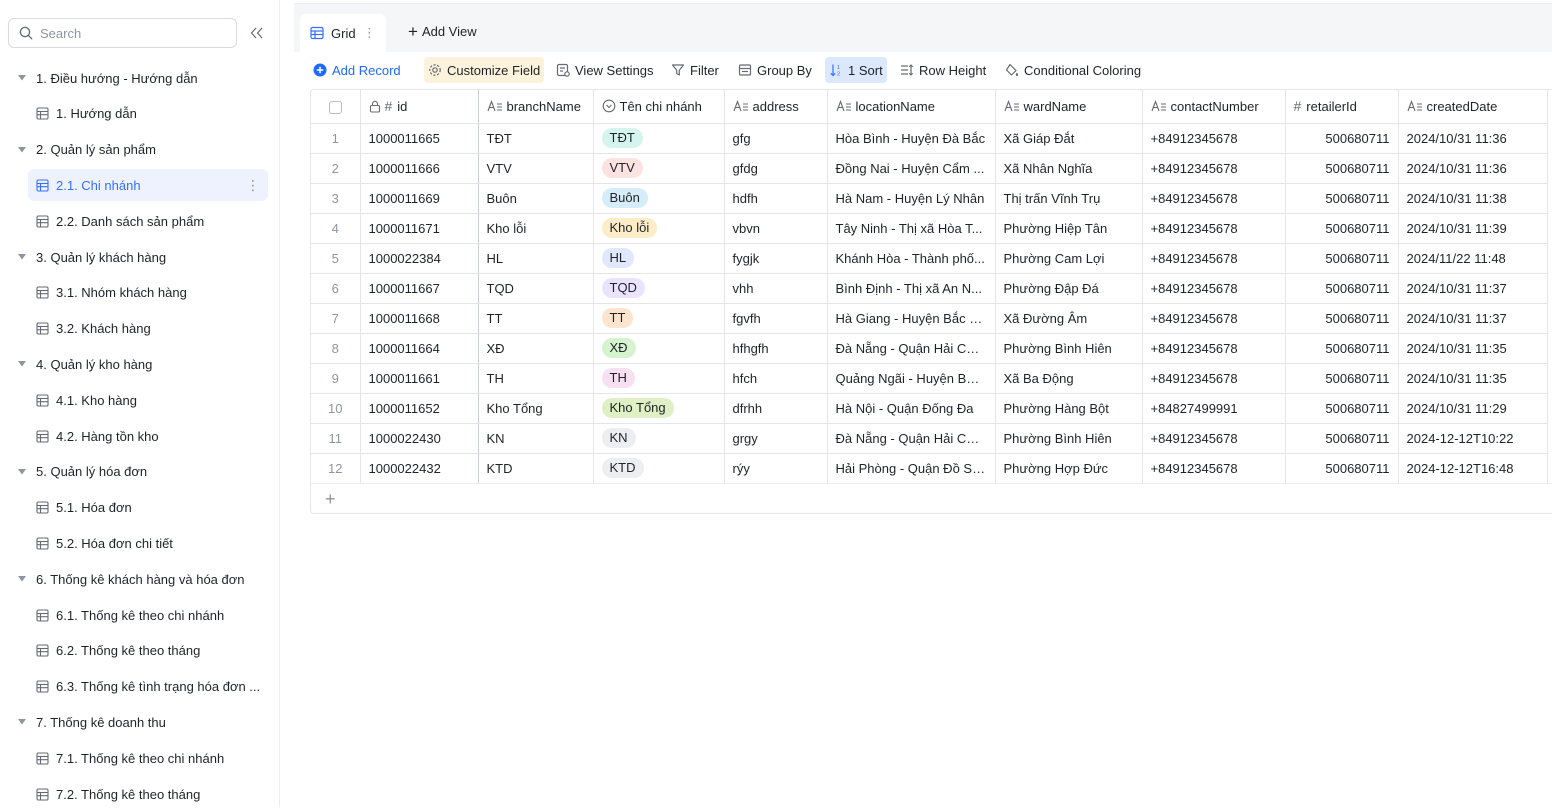  What do you see at coordinates (776, 318) in the screenshot?
I see `cell-address: fgvfh` at bounding box center [776, 318].